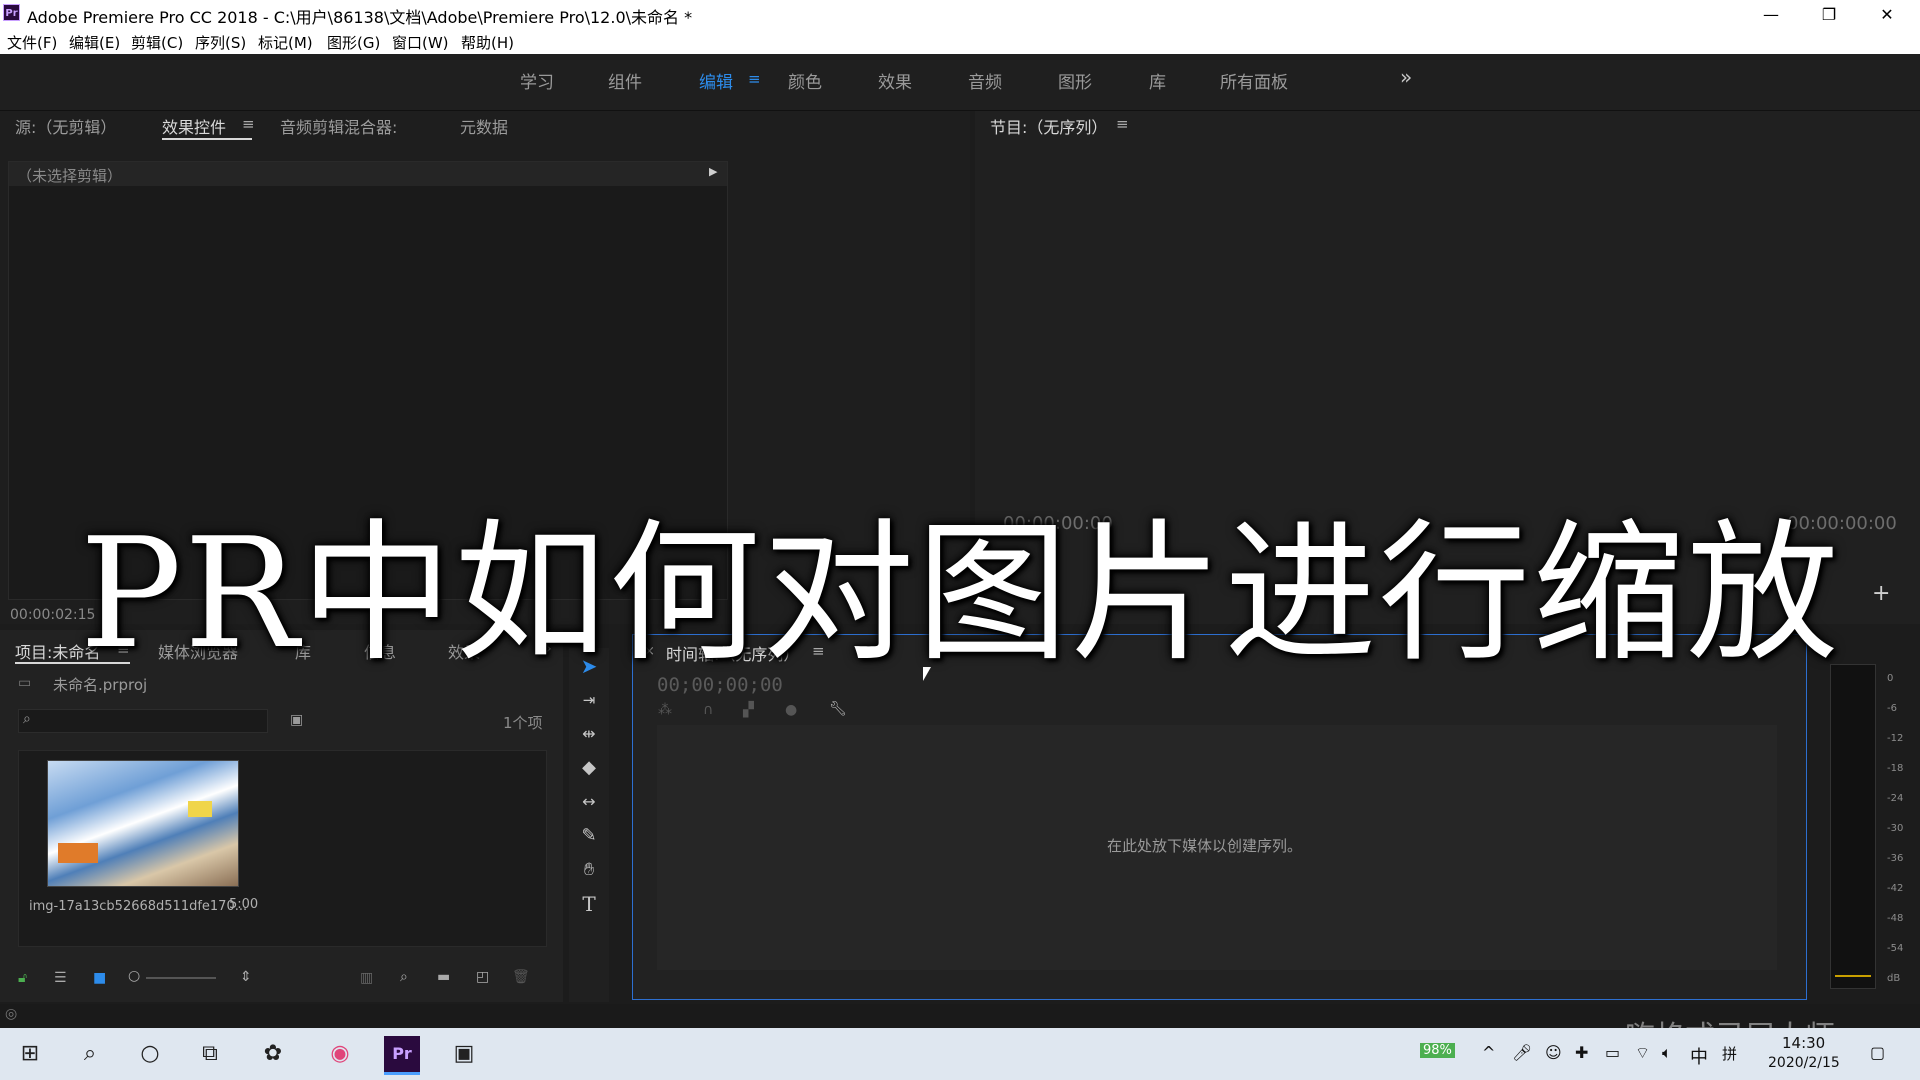 This screenshot has width=1920, height=1080. Describe the element at coordinates (210, 1054) in the screenshot. I see `task-view-icon: ⧉` at that location.